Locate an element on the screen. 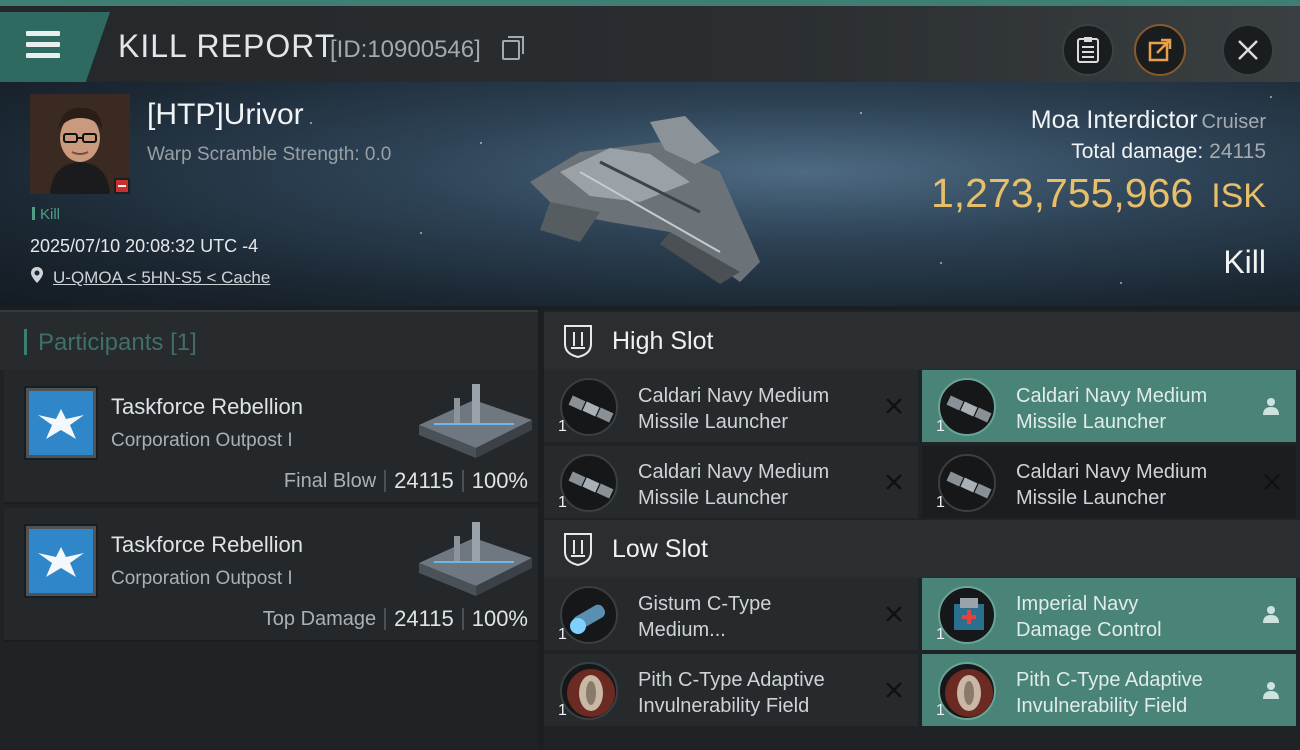 This screenshot has width=1300, height=750. menu-button is located at coordinates (55, 47).